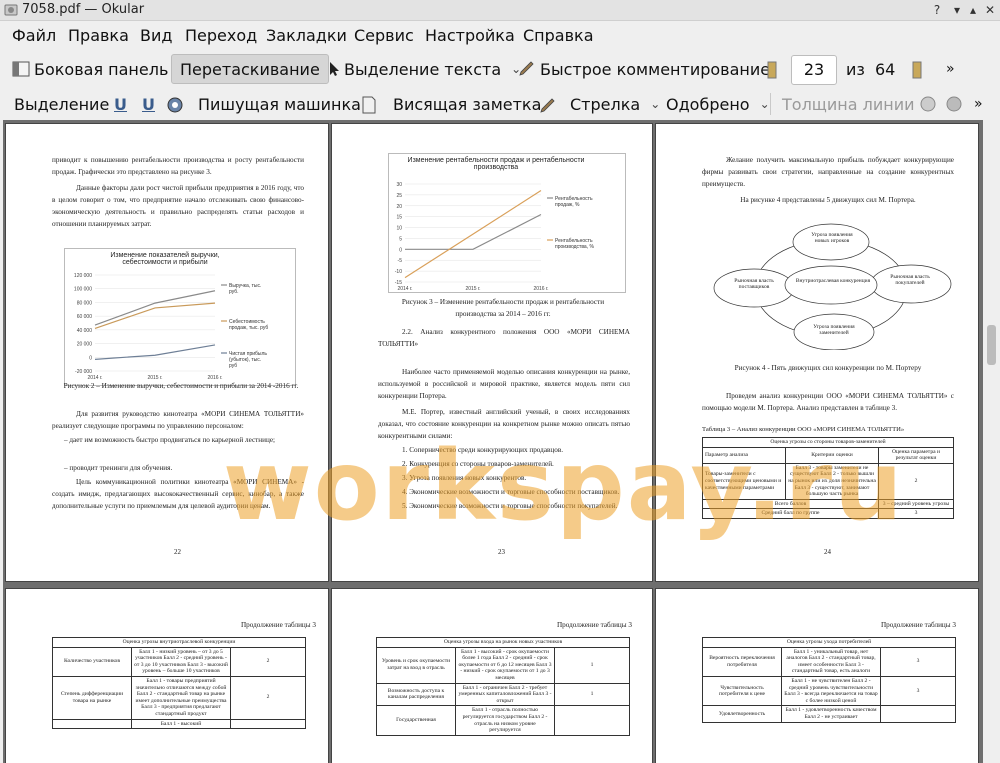 The width and height of the screenshot is (1000, 763). I want to click on close-button: ✕, so click(990, 10).